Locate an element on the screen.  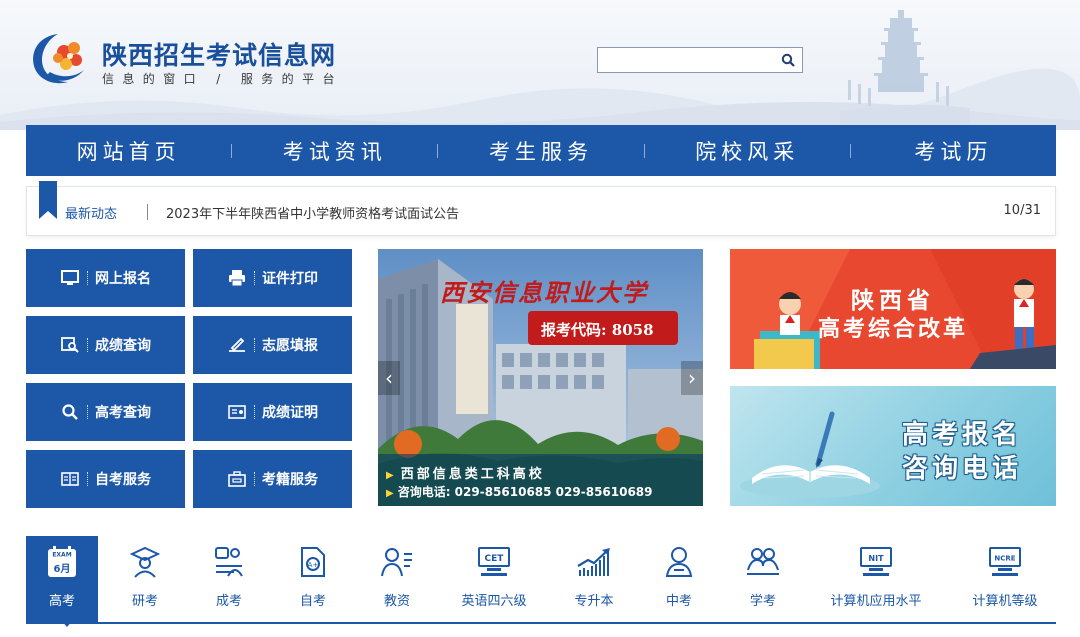
hotline-banner-line1: 高考报名 is located at coordinates (961, 435).